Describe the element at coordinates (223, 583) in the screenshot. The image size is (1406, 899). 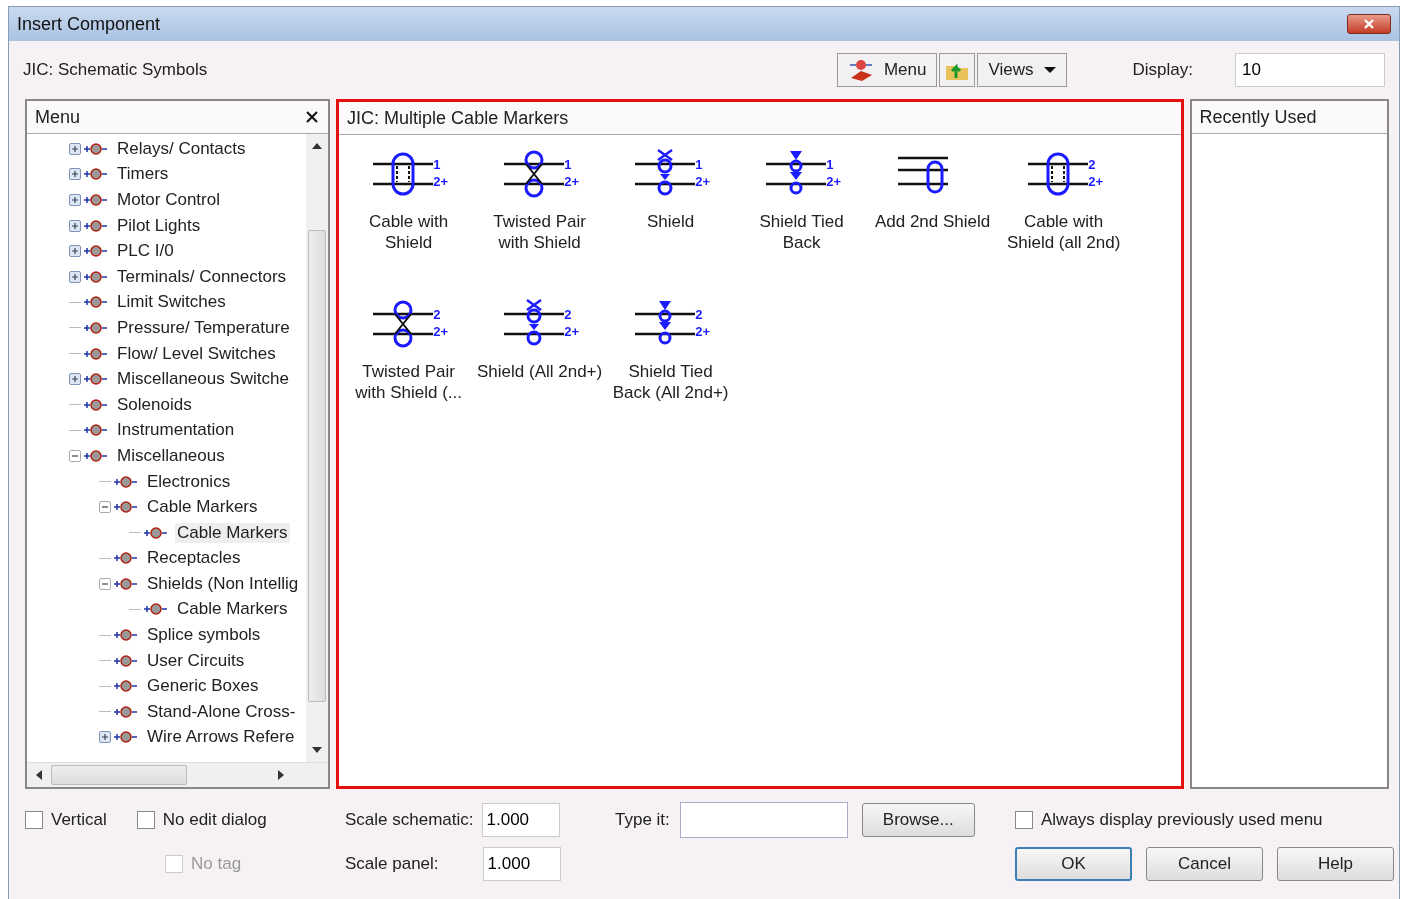
I see `tree-item: Shields (Non Intellig` at that location.